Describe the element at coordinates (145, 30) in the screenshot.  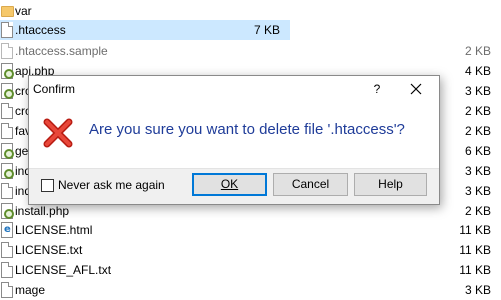
I see `file-row: .htaccess 7 KB` at that location.